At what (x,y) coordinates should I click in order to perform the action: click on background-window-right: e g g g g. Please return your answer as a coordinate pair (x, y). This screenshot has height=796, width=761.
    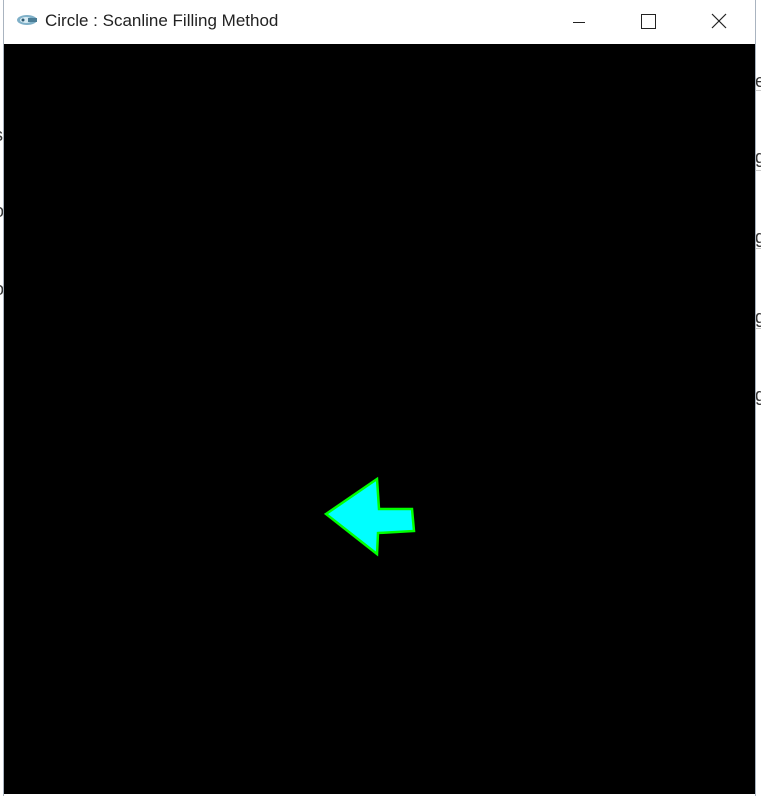
    Looking at the image, I should click on (758, 420).